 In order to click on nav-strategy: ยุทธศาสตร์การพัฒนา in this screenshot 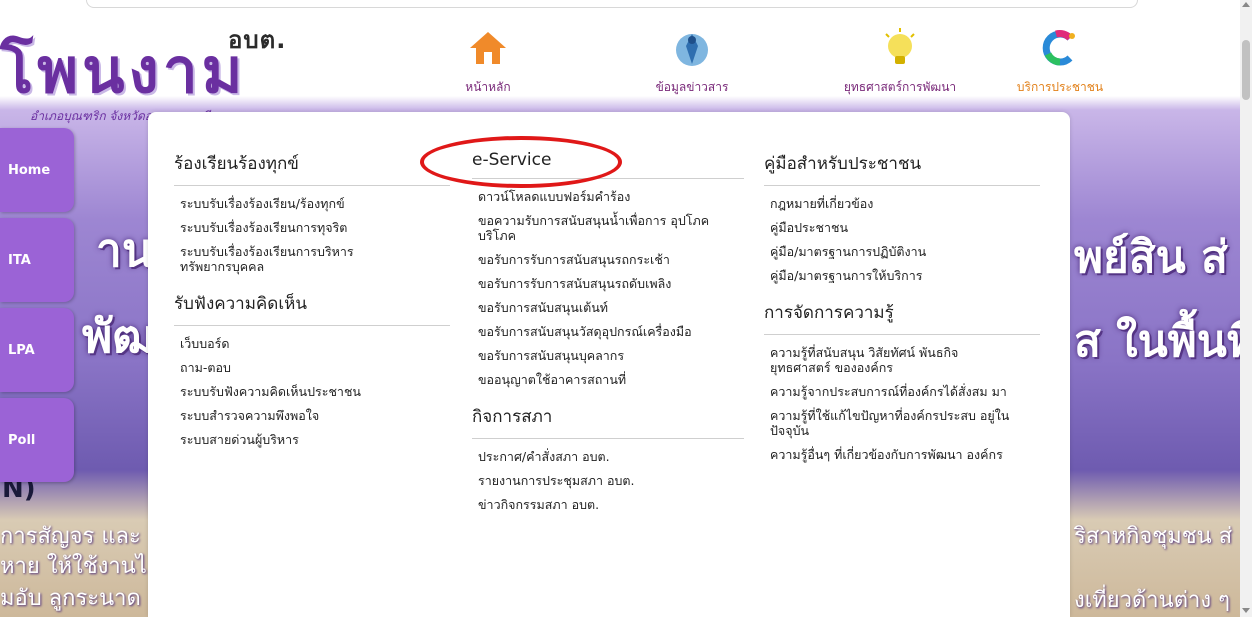, I will do `click(900, 63)`.